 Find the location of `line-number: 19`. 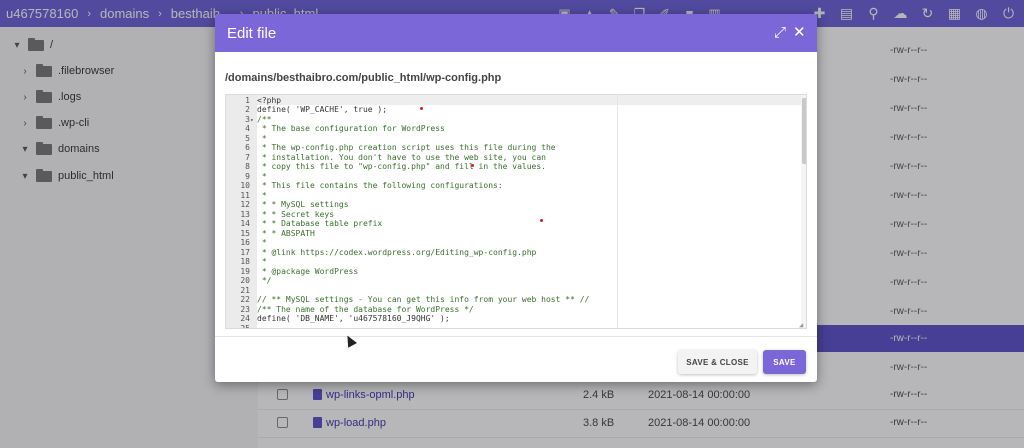

line-number: 19 is located at coordinates (245, 271).